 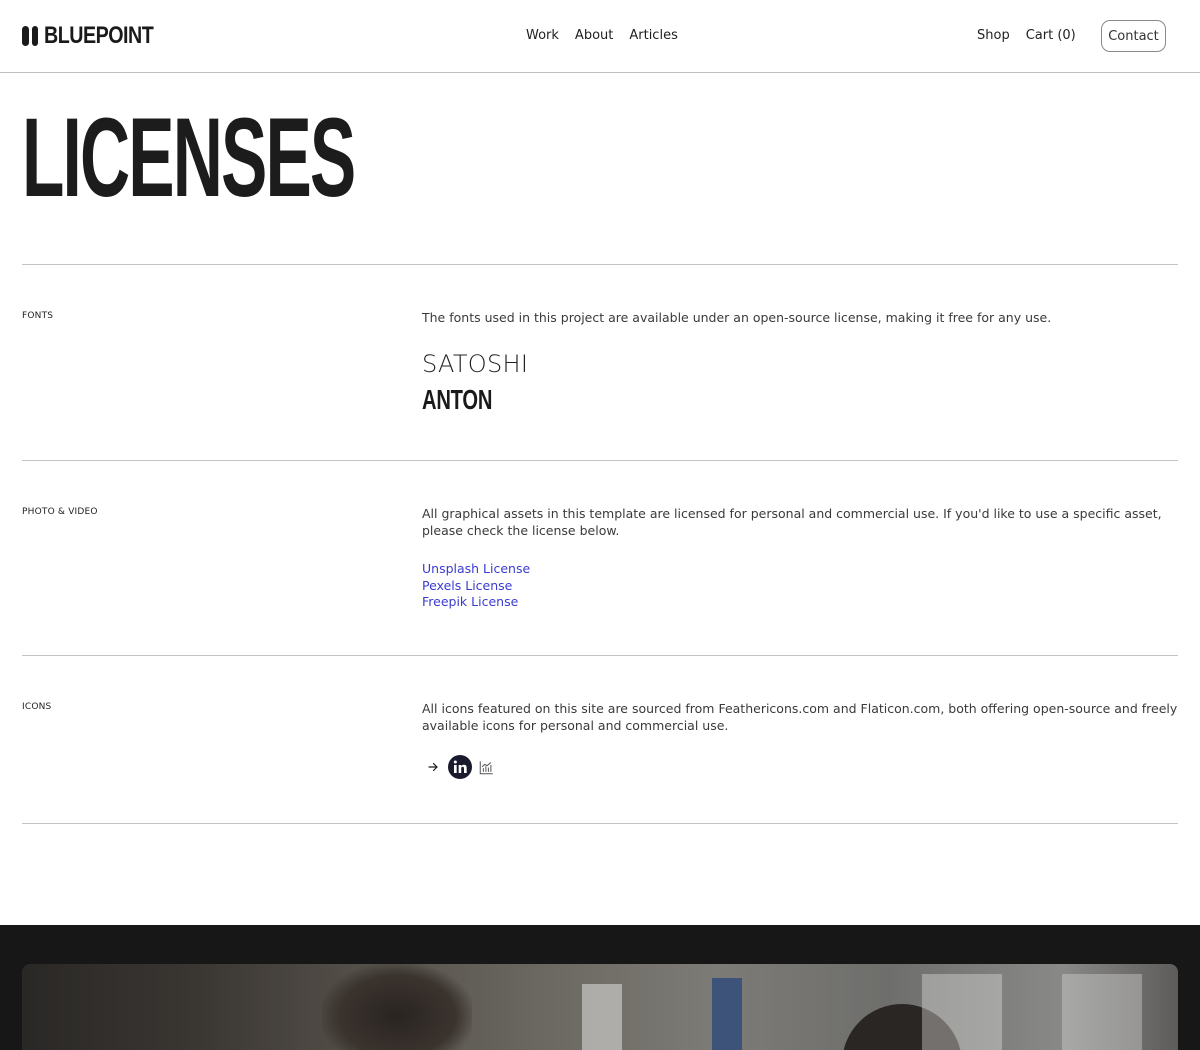 I want to click on section-label-photo-video: PHOTO & VIDEO, so click(x=60, y=512).